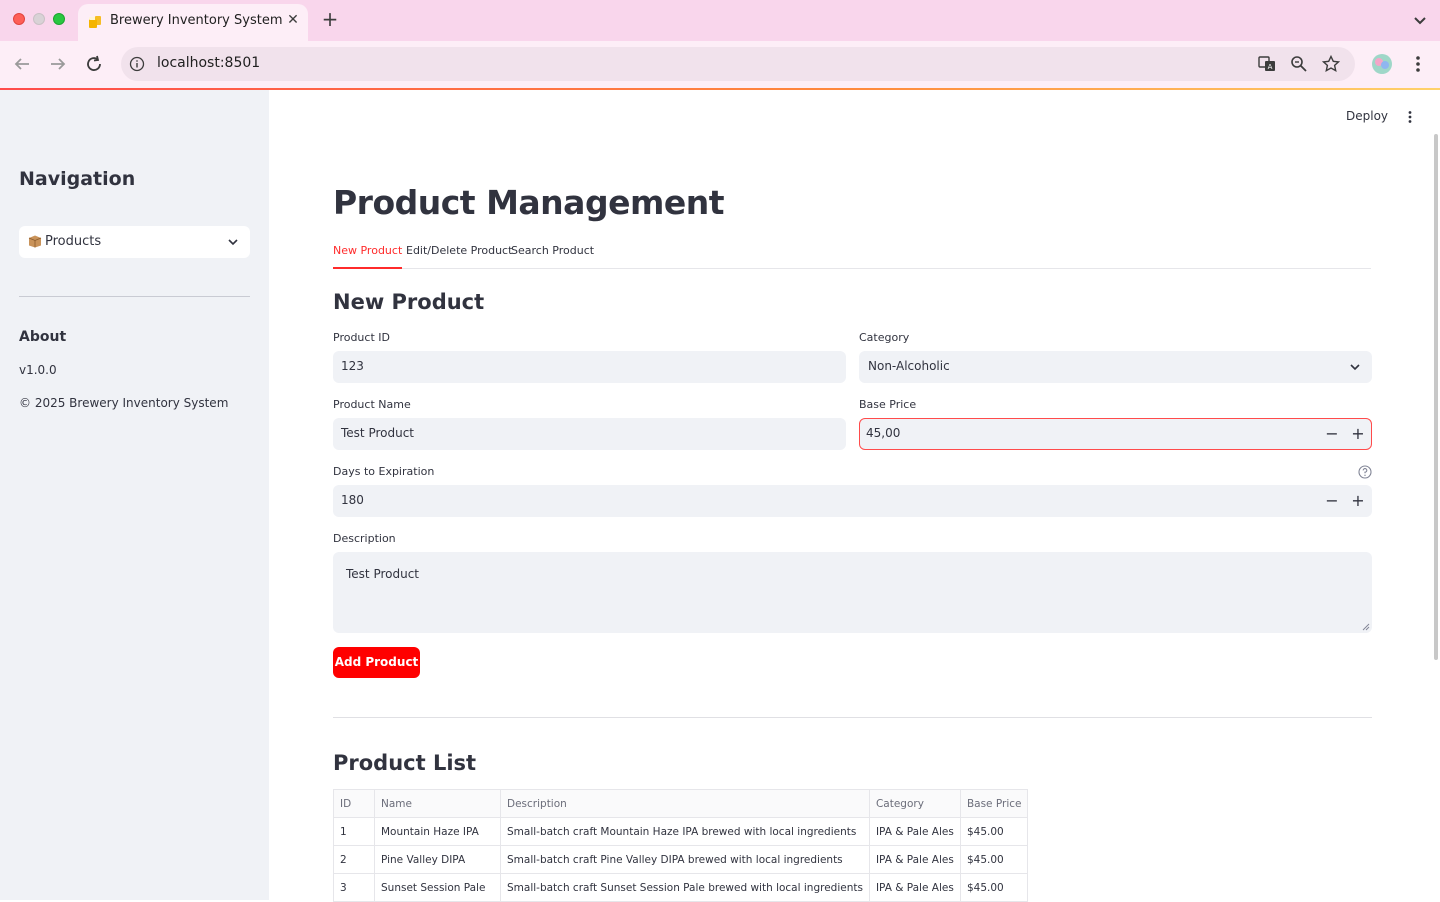 The width and height of the screenshot is (1440, 902). I want to click on category-select: Non-Alcoholic, so click(1115, 367).